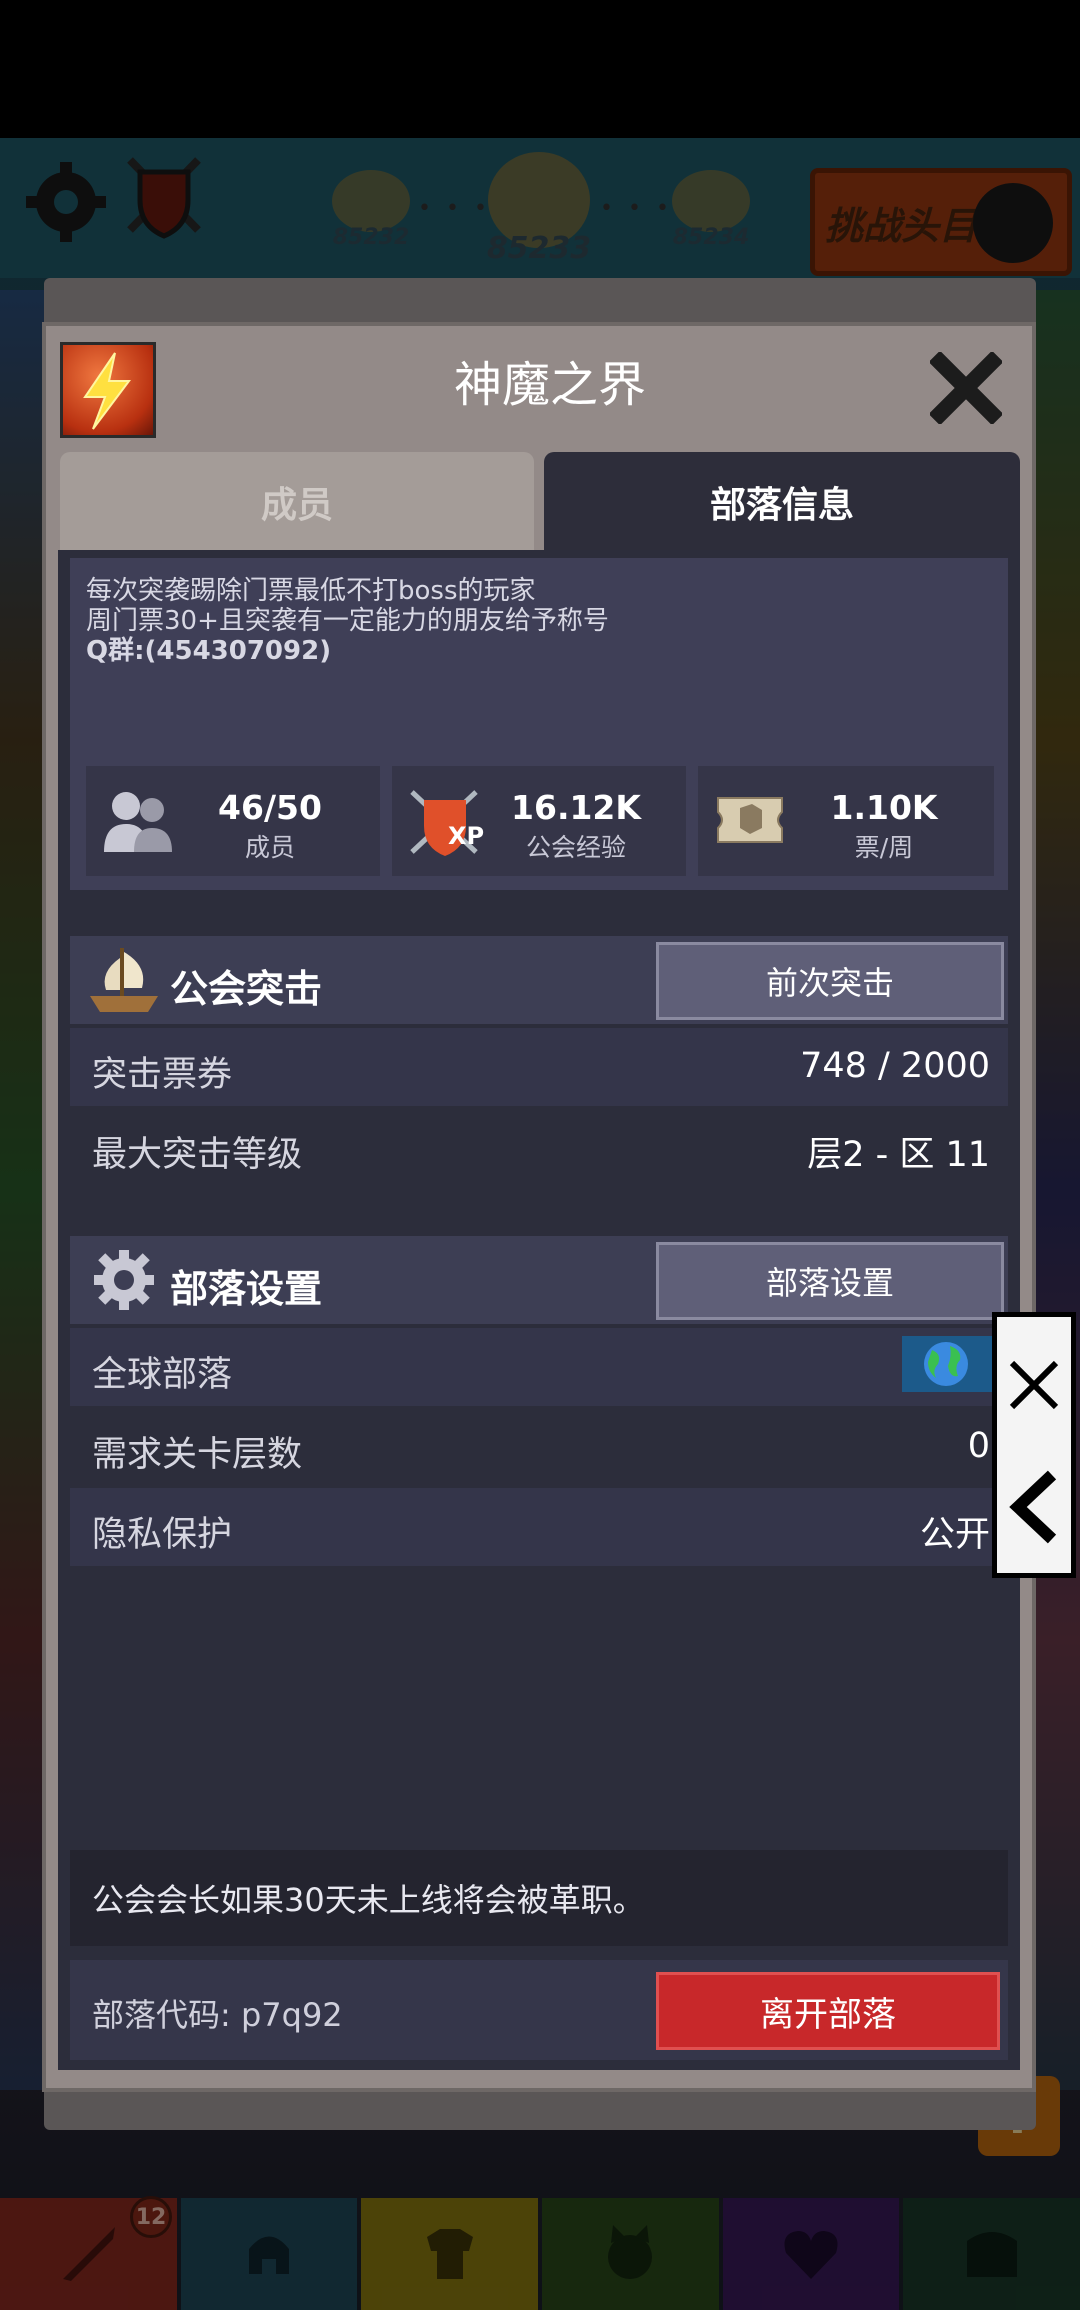 This screenshot has width=1080, height=2310. What do you see at coordinates (549, 385) in the screenshot?
I see `dialog-title: 神魔之界` at bounding box center [549, 385].